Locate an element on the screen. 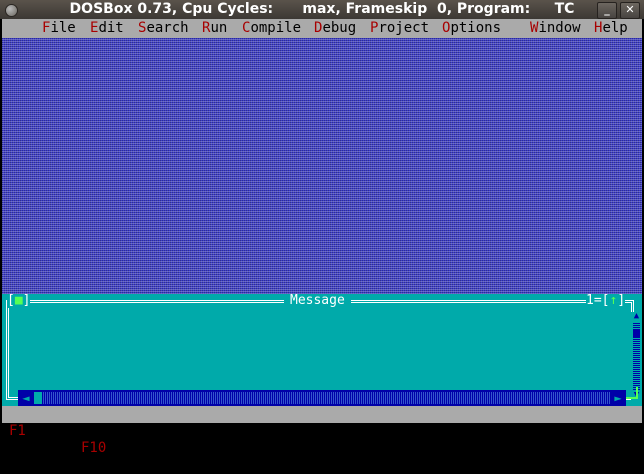  resize-corner-icon is located at coordinates (632, 393).